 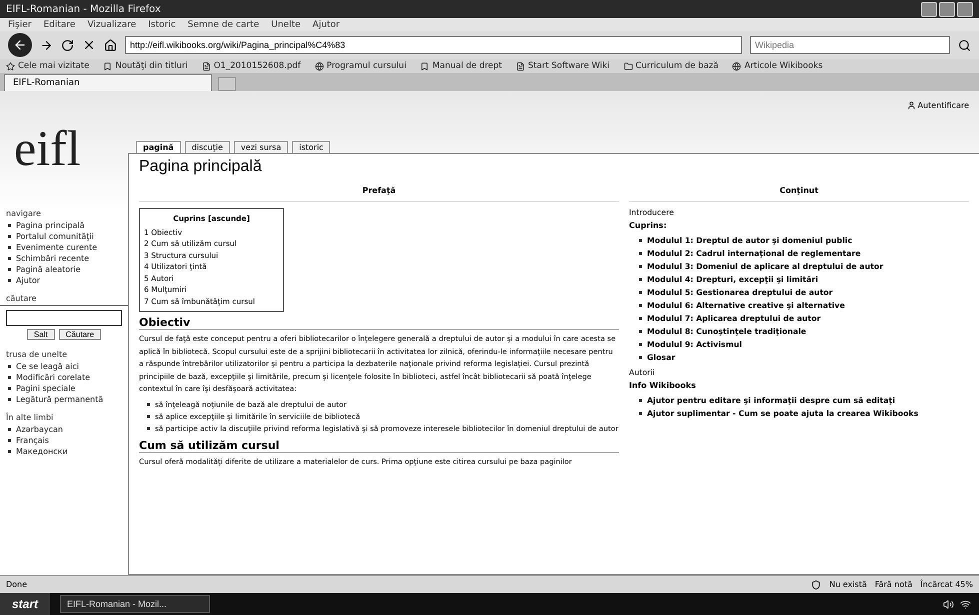 What do you see at coordinates (151, 66) in the screenshot?
I see `bookmark-item: Noutăţi din titluri` at bounding box center [151, 66].